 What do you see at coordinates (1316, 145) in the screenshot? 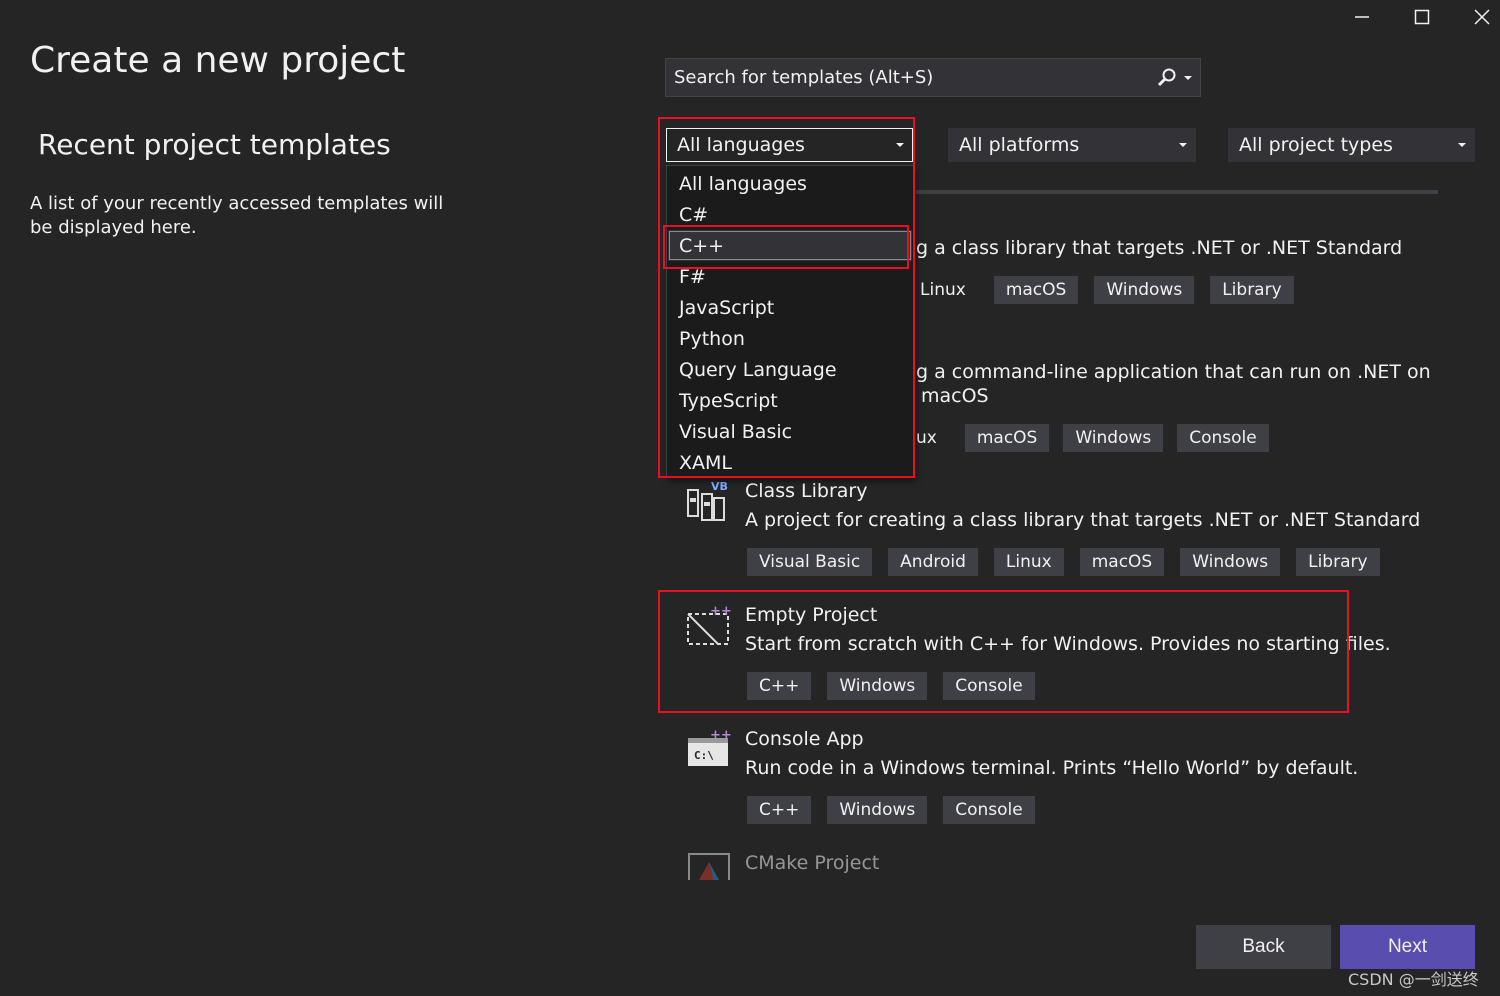
I see `project-type-filter-value: All project types` at bounding box center [1316, 145].